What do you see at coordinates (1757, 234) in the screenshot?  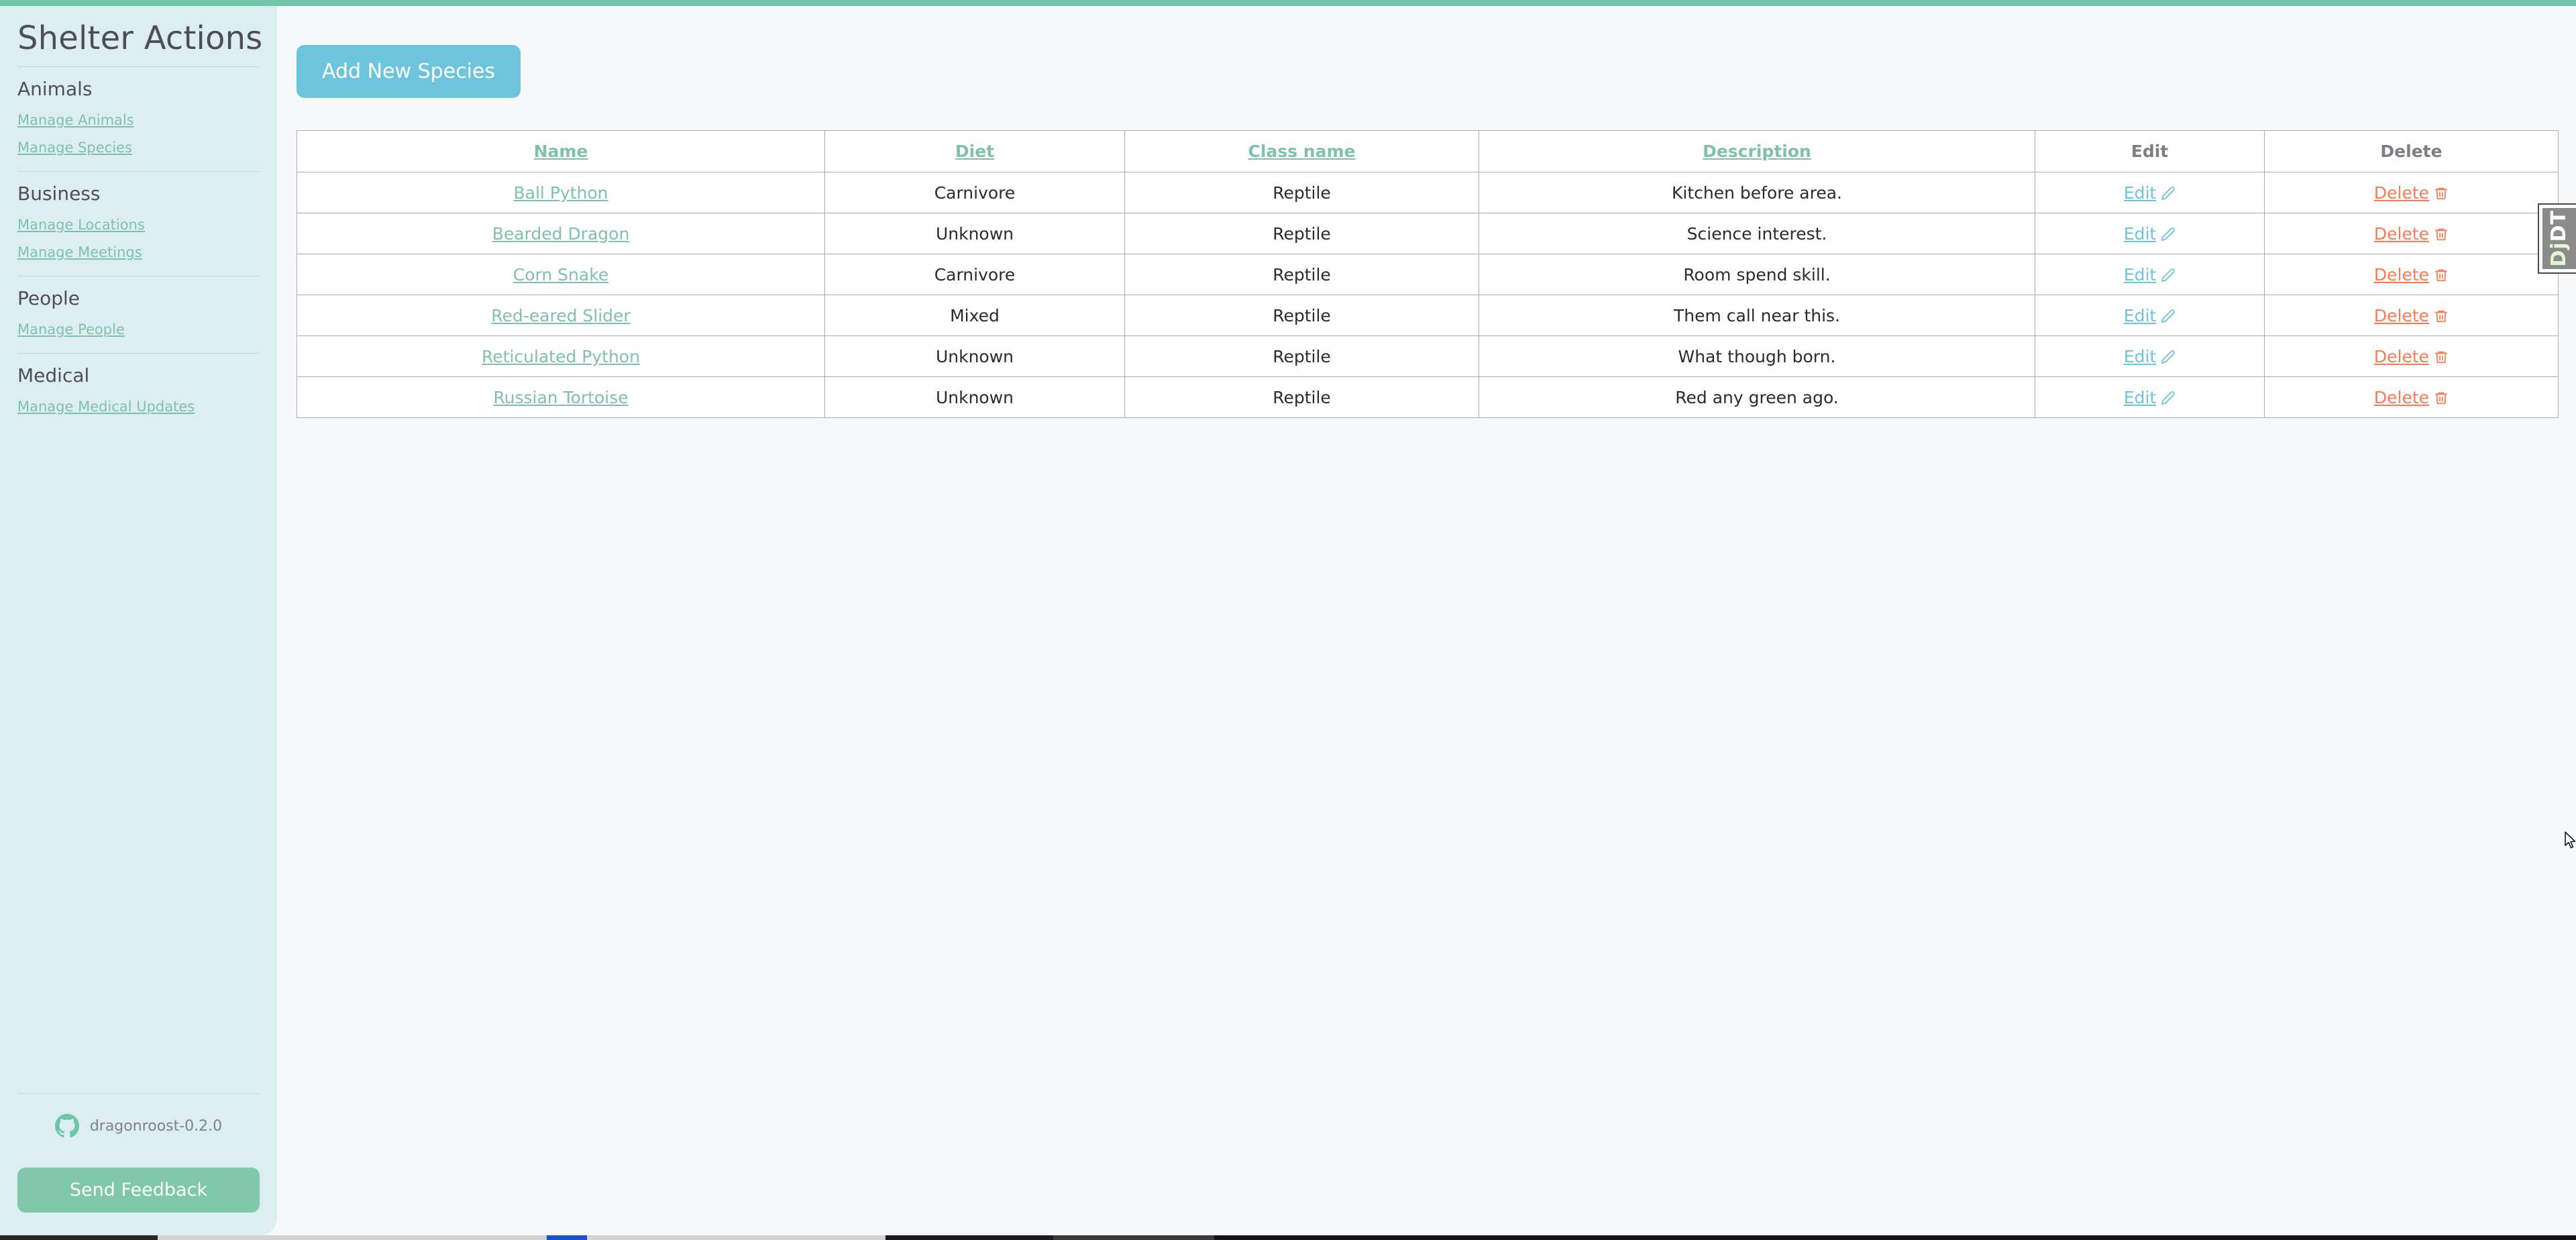 I see `cell-description: Science interest.` at bounding box center [1757, 234].